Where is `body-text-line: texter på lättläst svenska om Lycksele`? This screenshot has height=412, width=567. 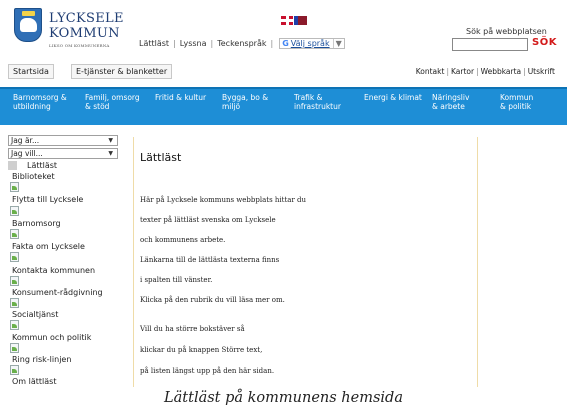
body-text-line: texter på lättläst svenska om Lycksele is located at coordinates (208, 220).